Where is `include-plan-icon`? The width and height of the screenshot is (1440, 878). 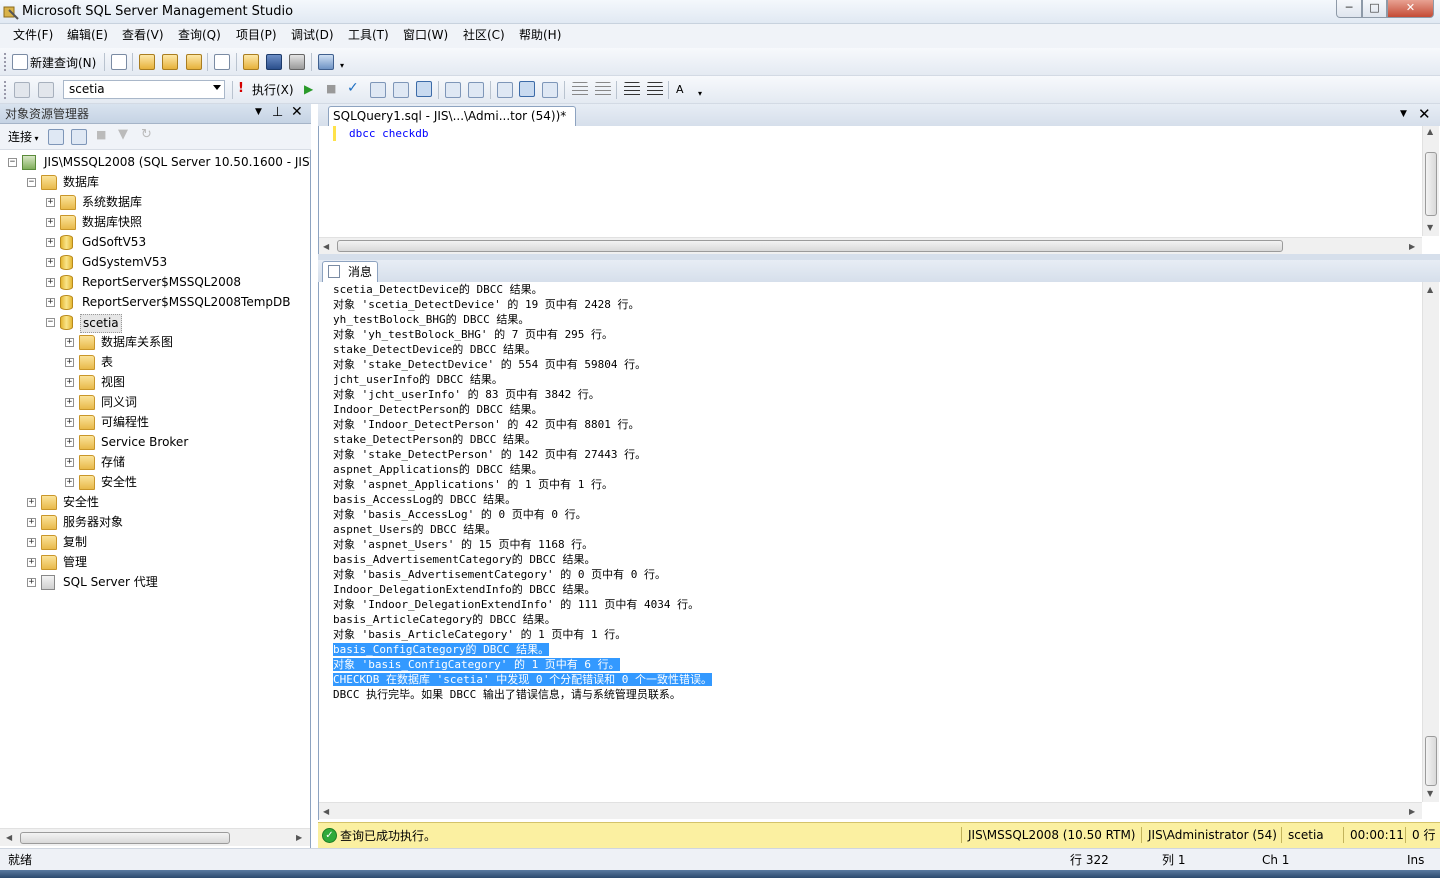 include-plan-icon is located at coordinates (453, 90).